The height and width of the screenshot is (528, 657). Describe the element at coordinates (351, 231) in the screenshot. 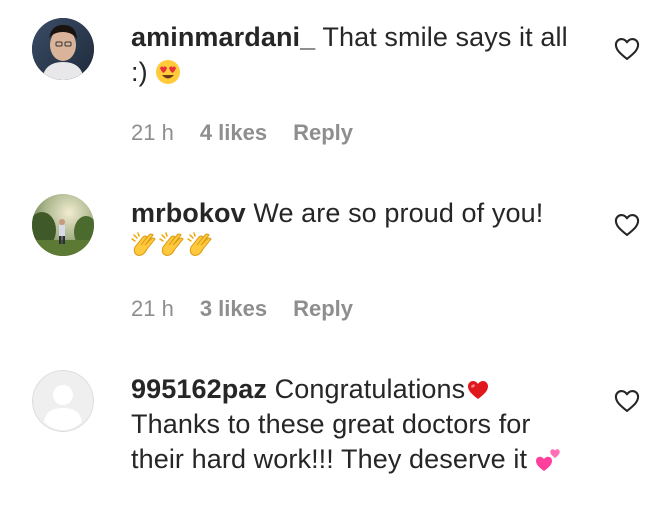

I see `comment-text: mrbokov We are so proud of you!` at that location.